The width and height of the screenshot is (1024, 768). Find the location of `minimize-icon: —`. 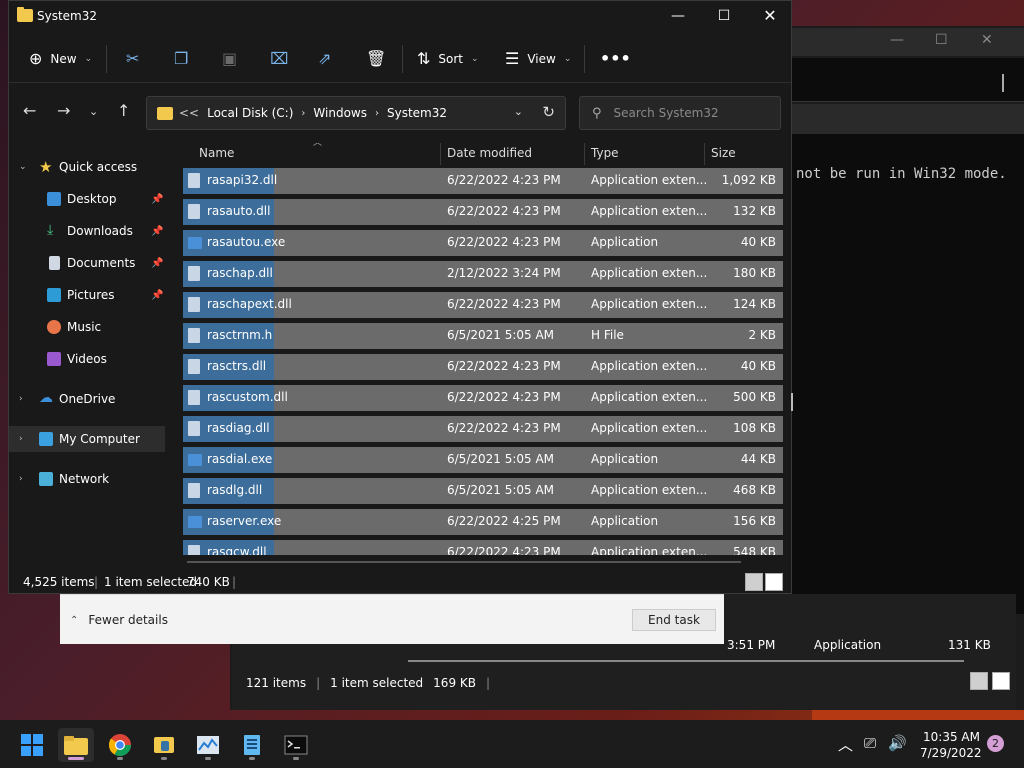

minimize-icon: — is located at coordinates (678, 16).